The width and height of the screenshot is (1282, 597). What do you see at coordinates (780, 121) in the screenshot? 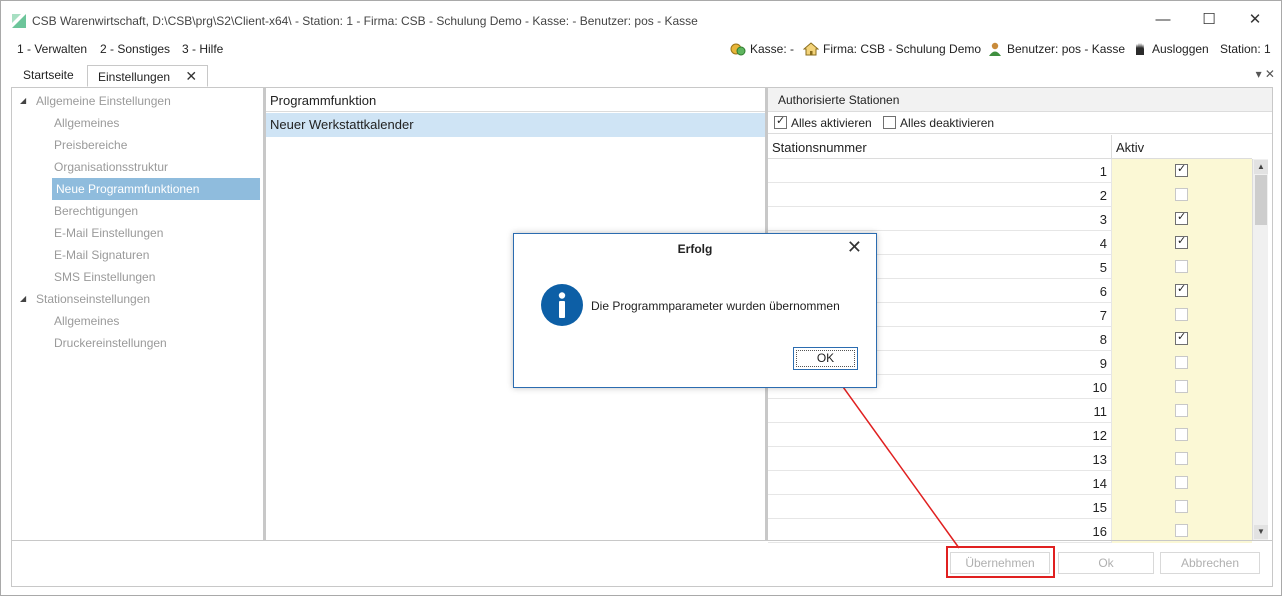
I see `select-all-checkbox` at bounding box center [780, 121].